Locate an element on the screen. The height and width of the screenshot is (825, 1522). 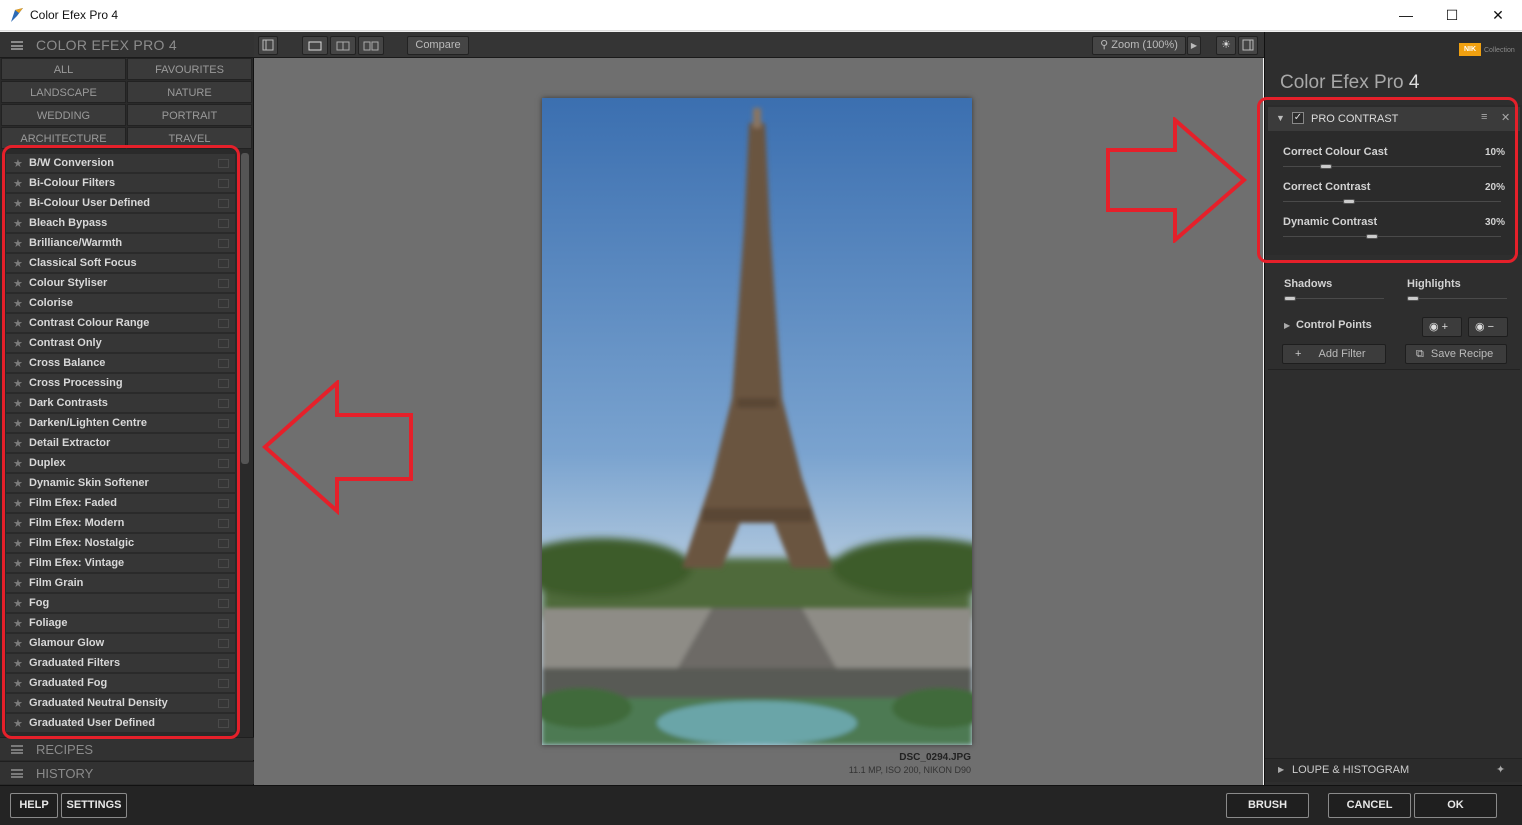
side-by-side-button is located at coordinates (371, 45).